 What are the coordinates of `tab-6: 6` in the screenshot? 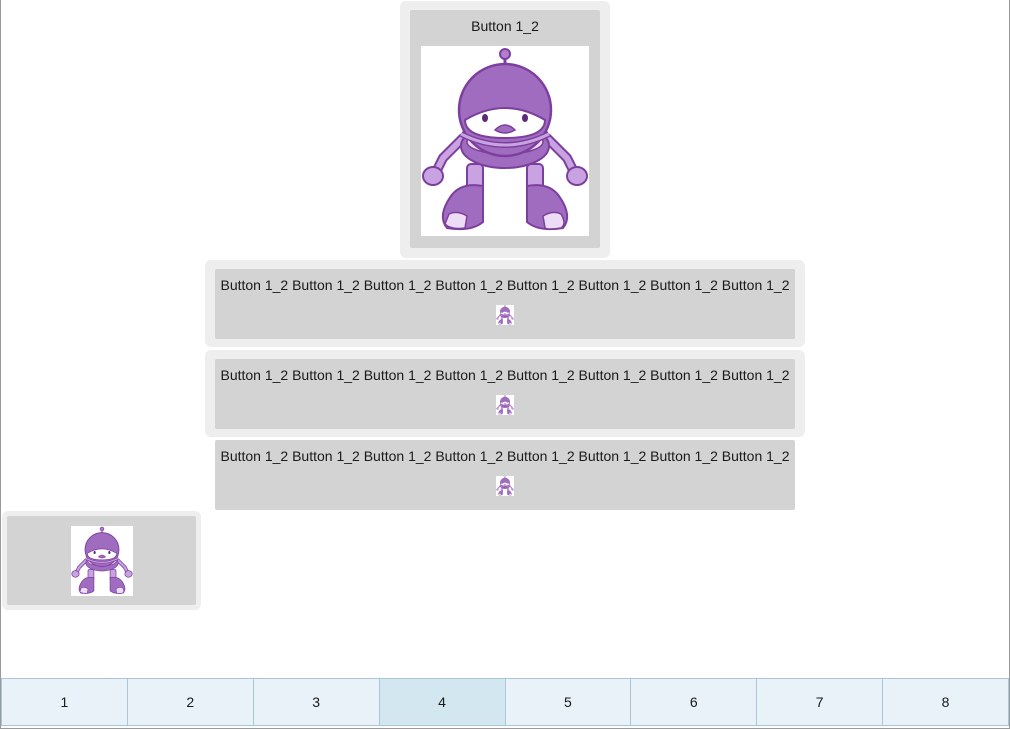 It's located at (694, 702).